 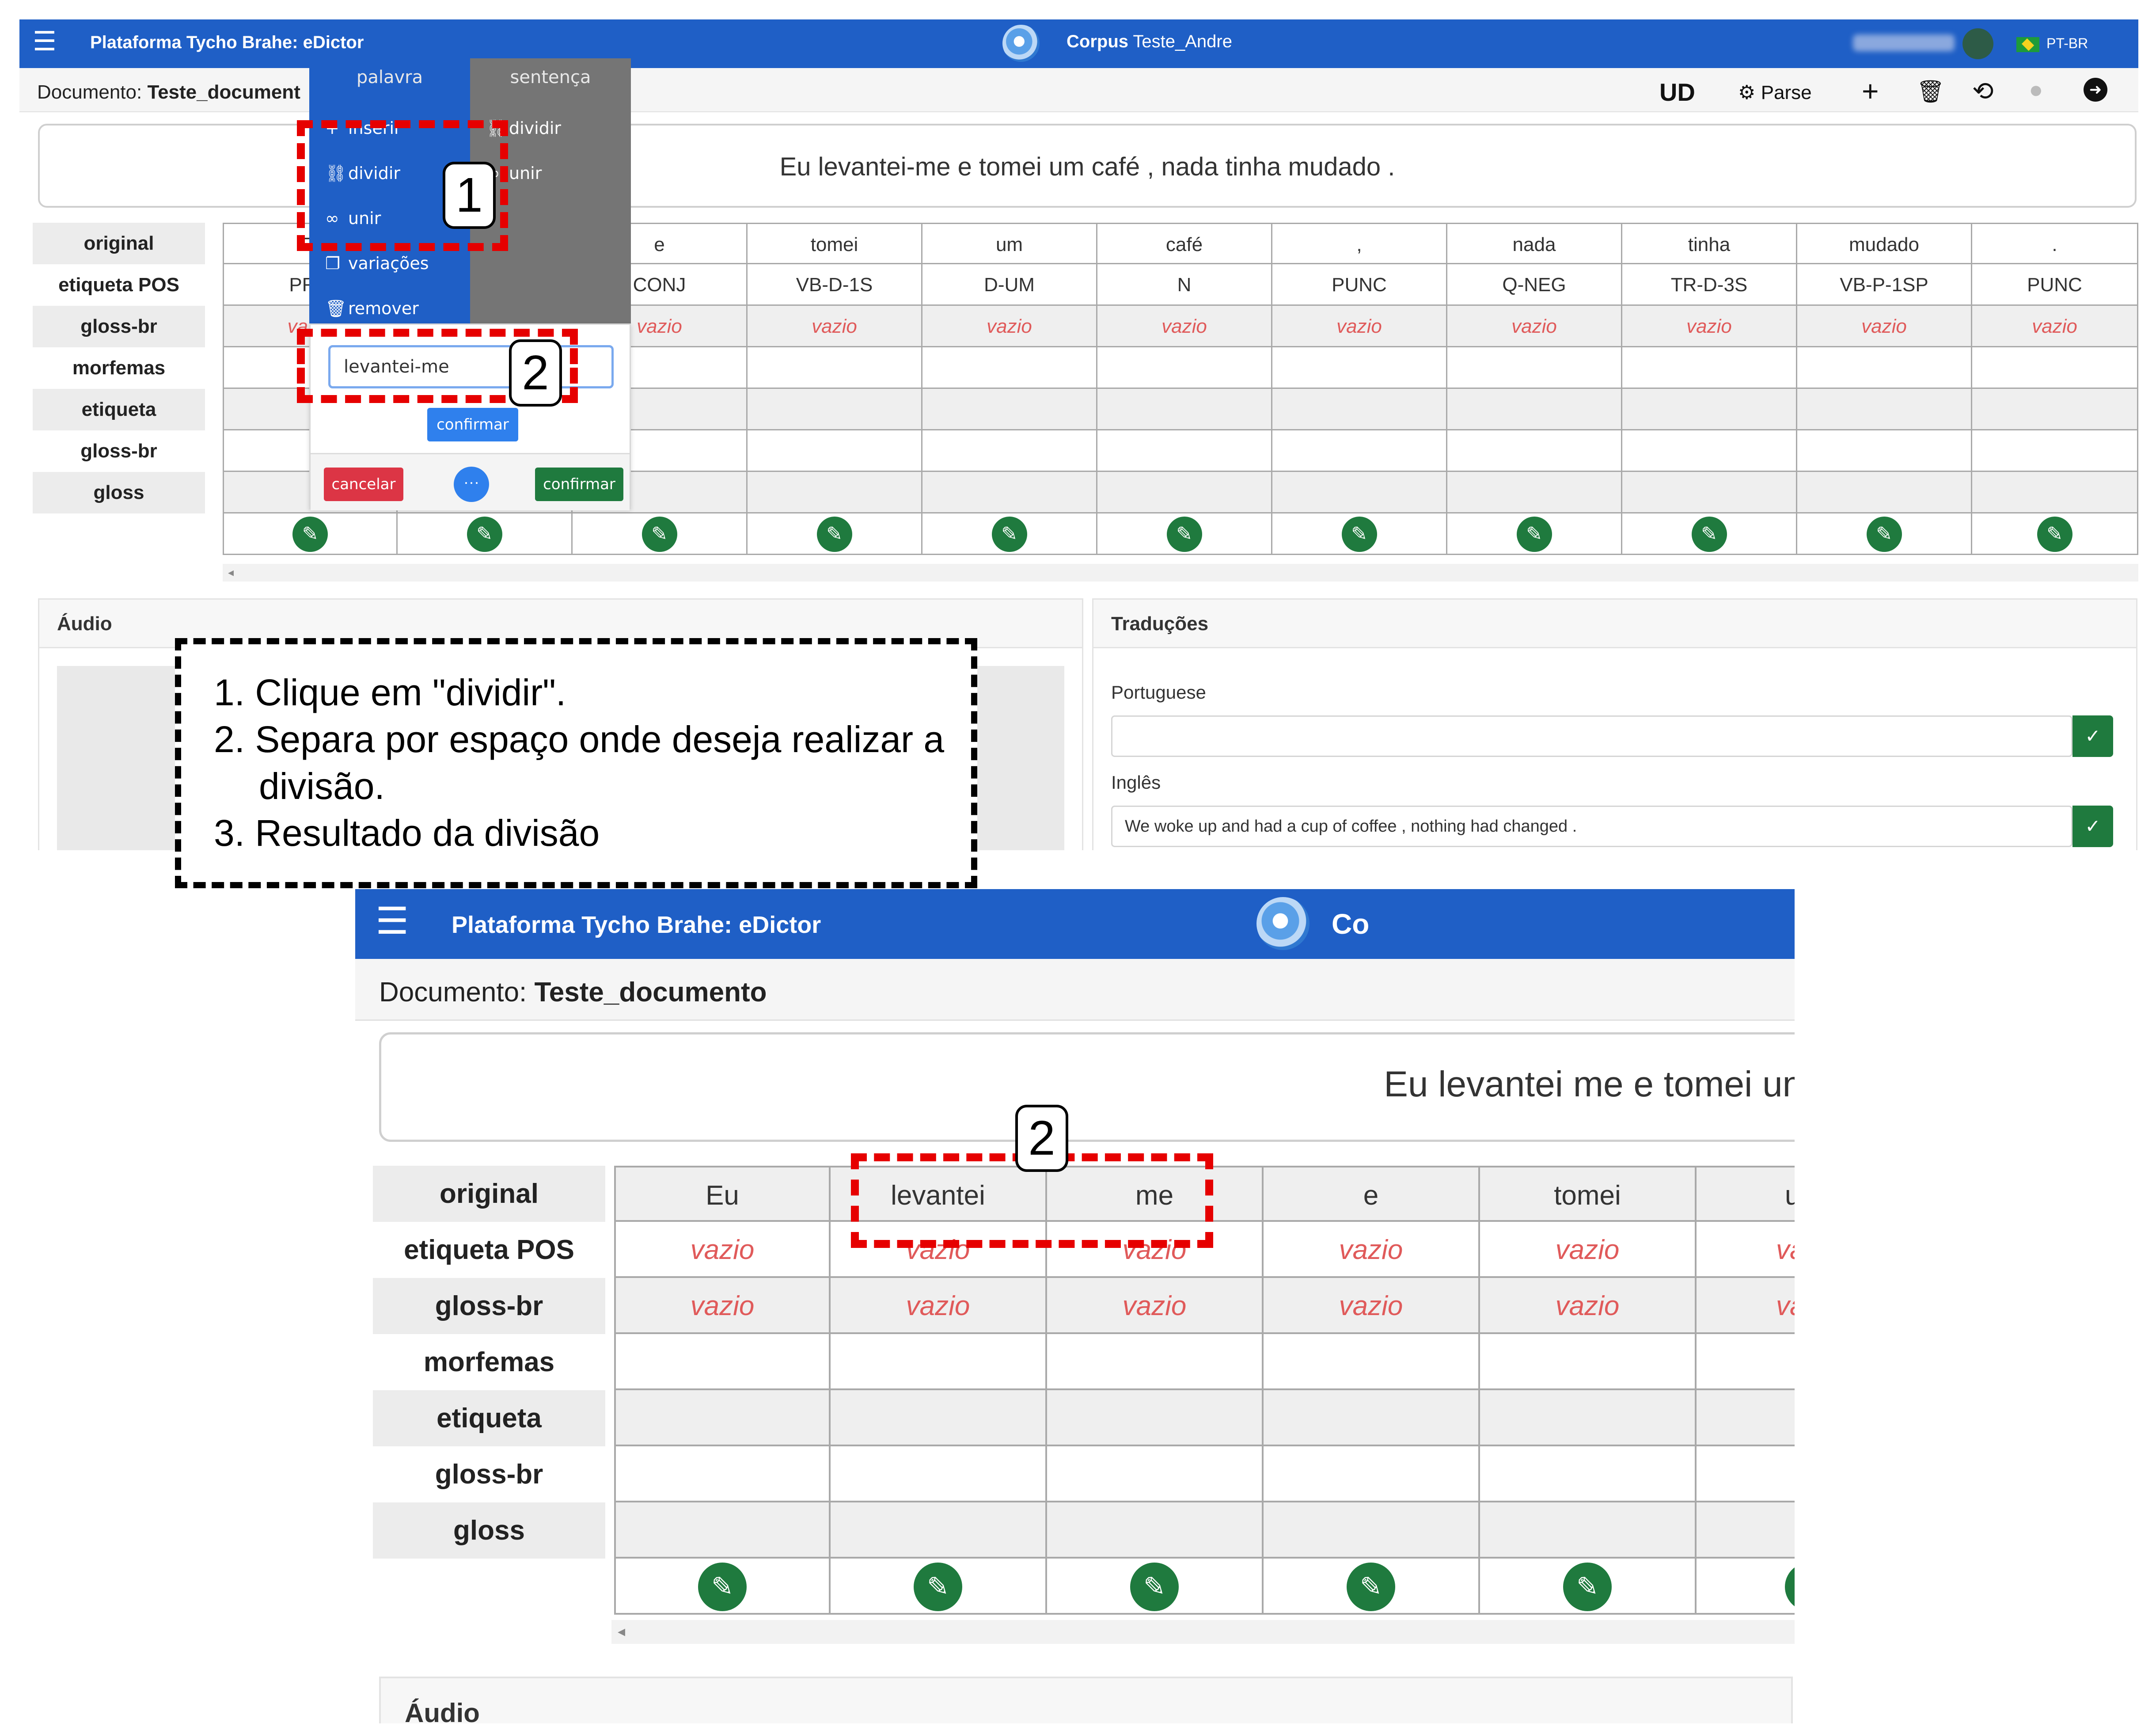 What do you see at coordinates (1591, 736) in the screenshot?
I see `portuguese-translation-input` at bounding box center [1591, 736].